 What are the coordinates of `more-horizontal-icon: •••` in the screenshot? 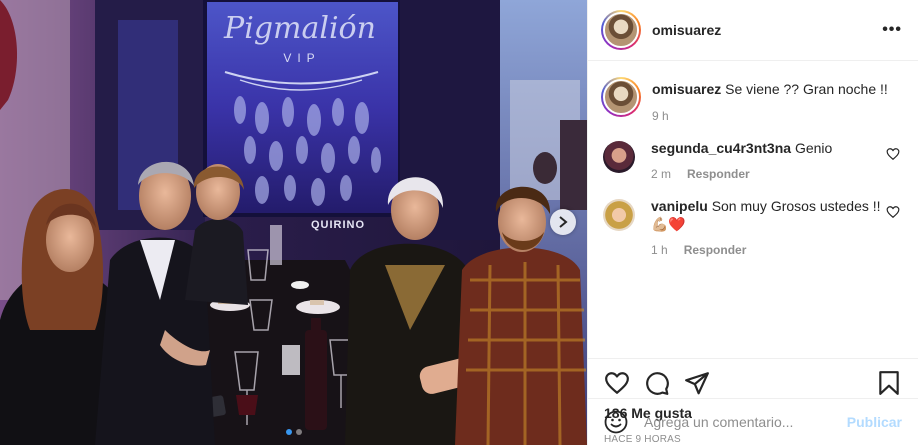 It's located at (892, 30).